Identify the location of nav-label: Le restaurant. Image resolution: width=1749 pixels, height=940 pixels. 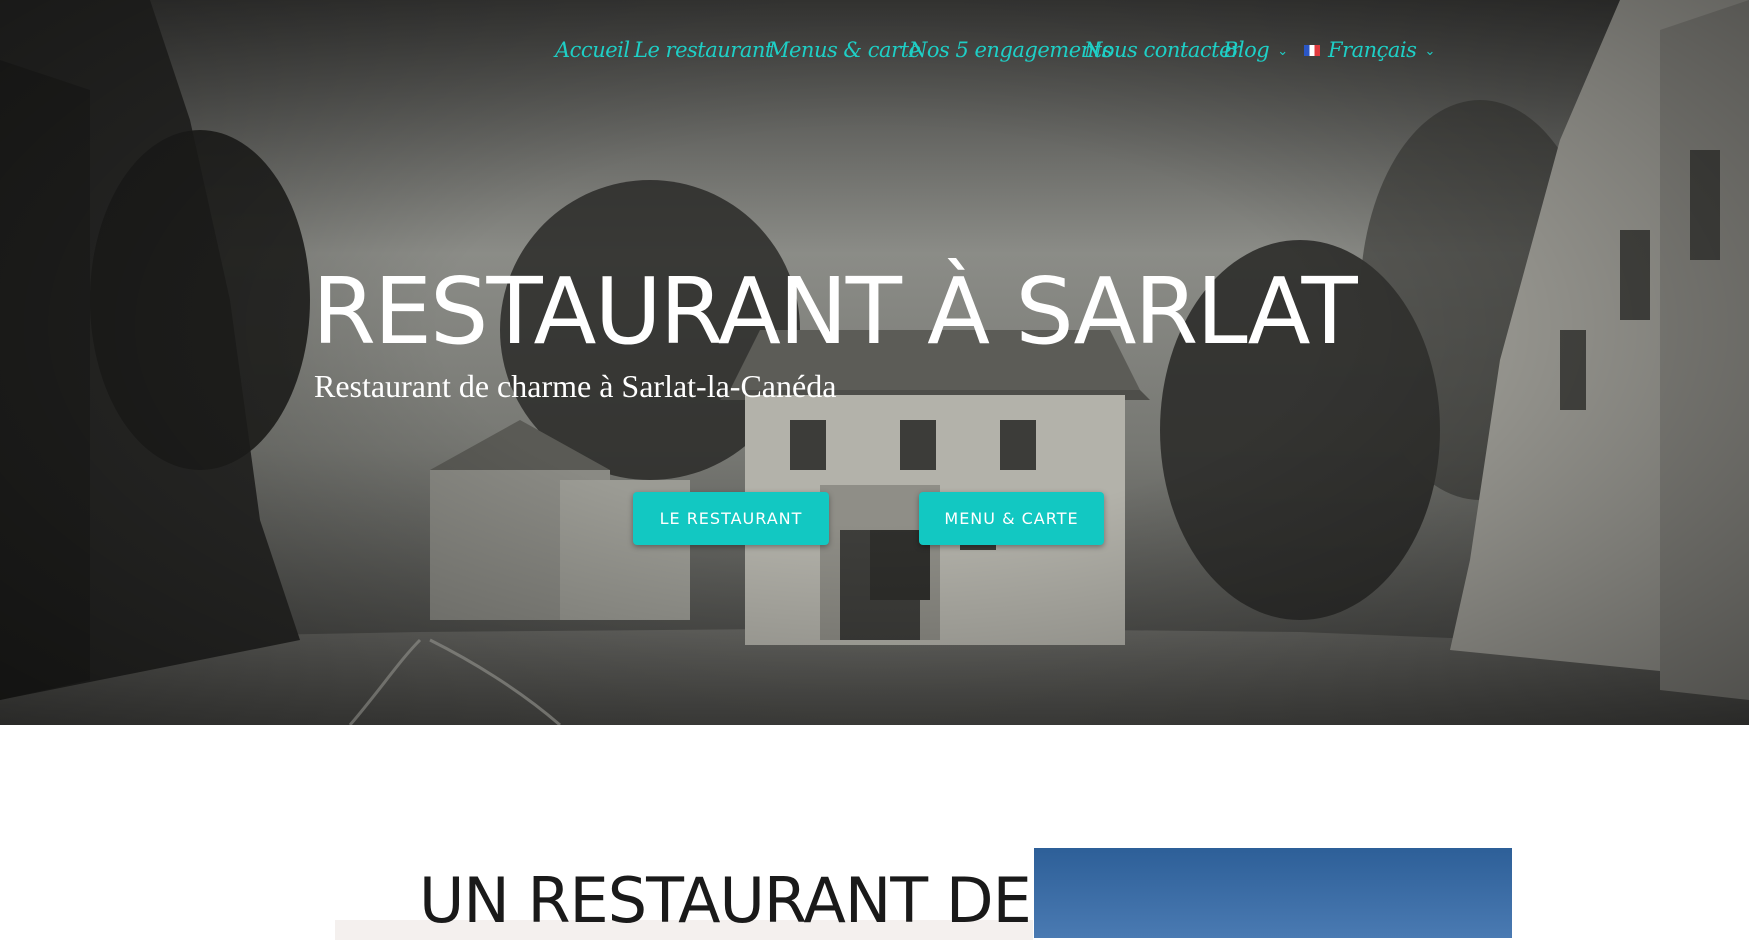
(703, 50).